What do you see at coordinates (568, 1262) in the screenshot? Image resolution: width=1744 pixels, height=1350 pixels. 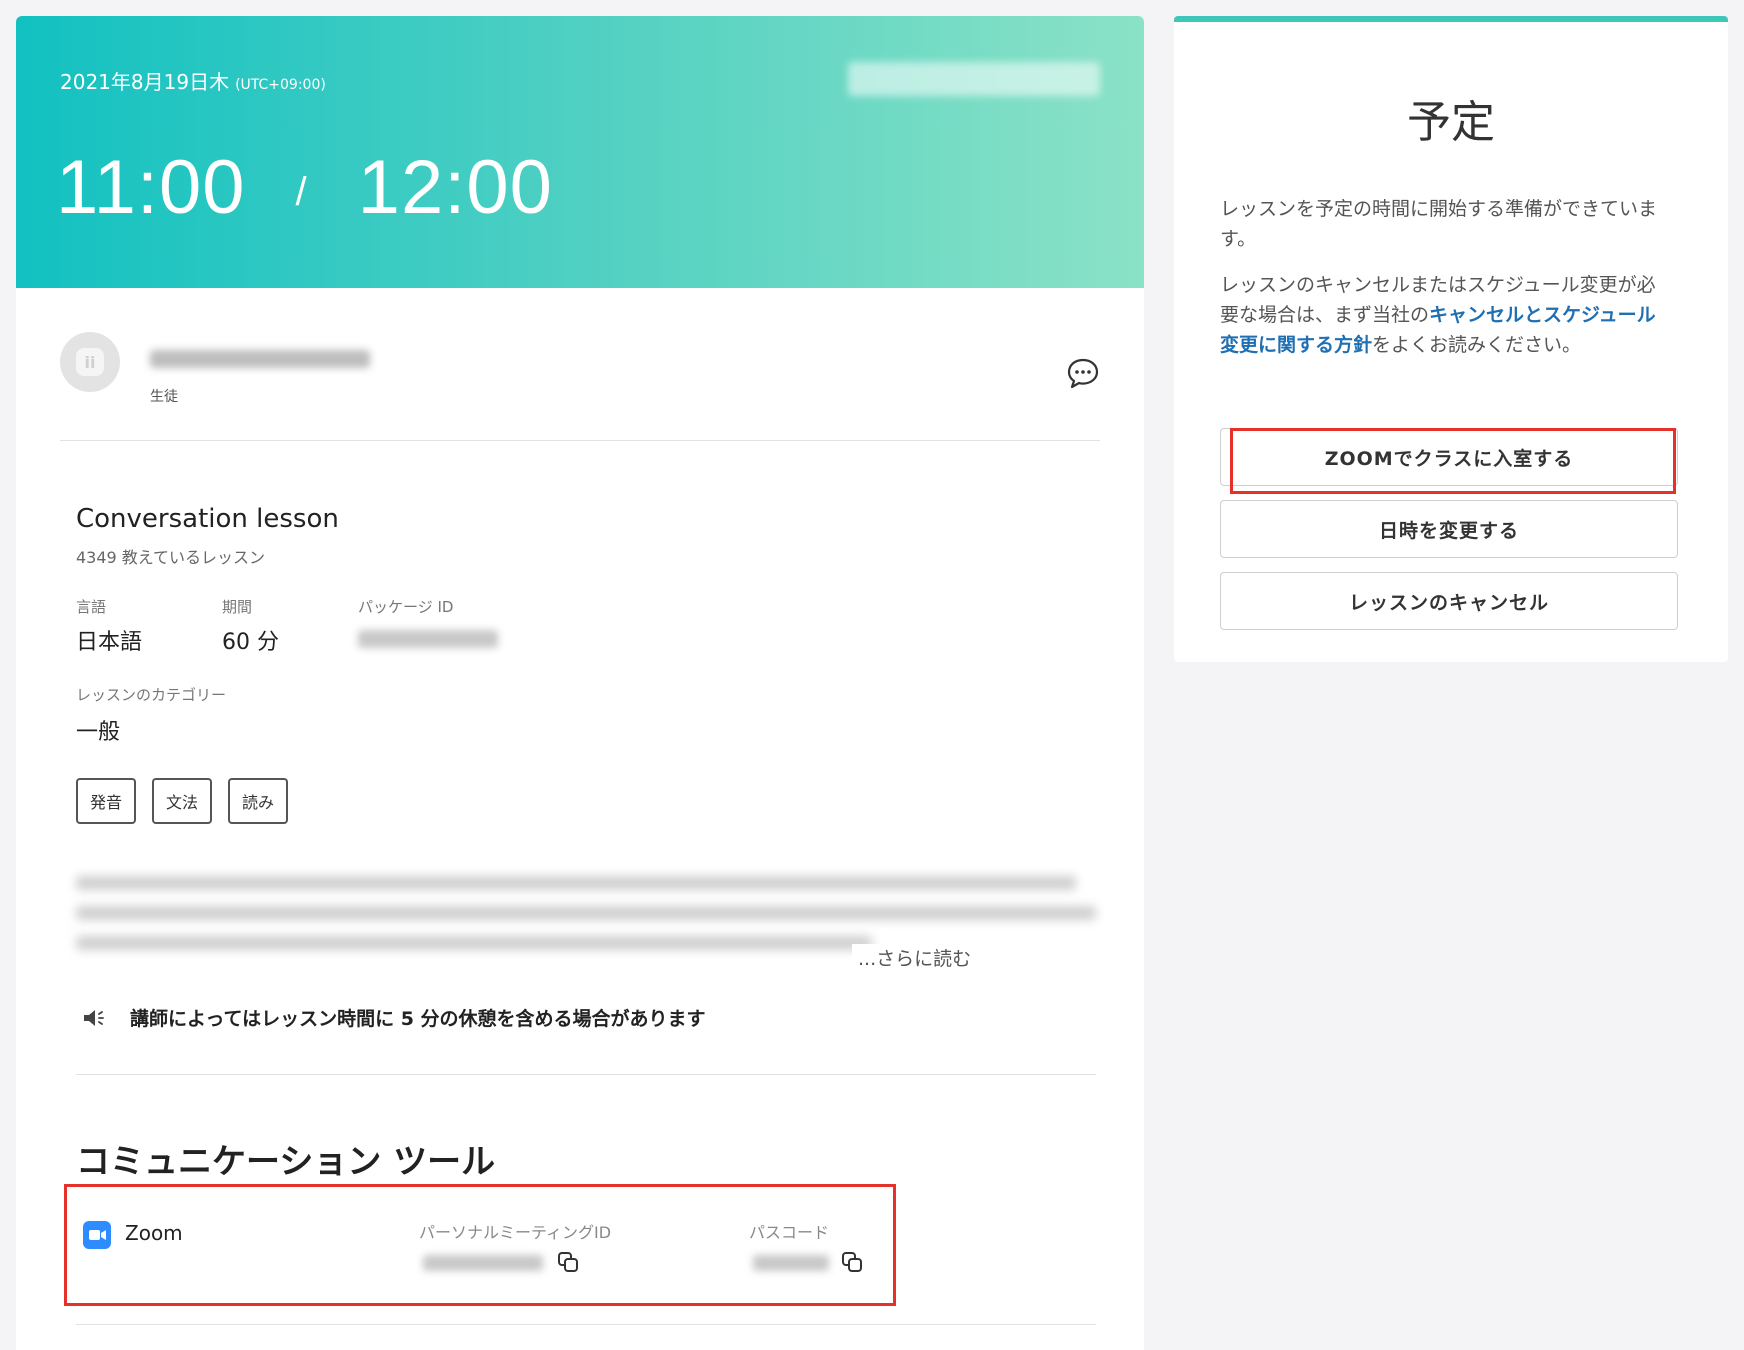 I see `copy-meeting-id-icon` at bounding box center [568, 1262].